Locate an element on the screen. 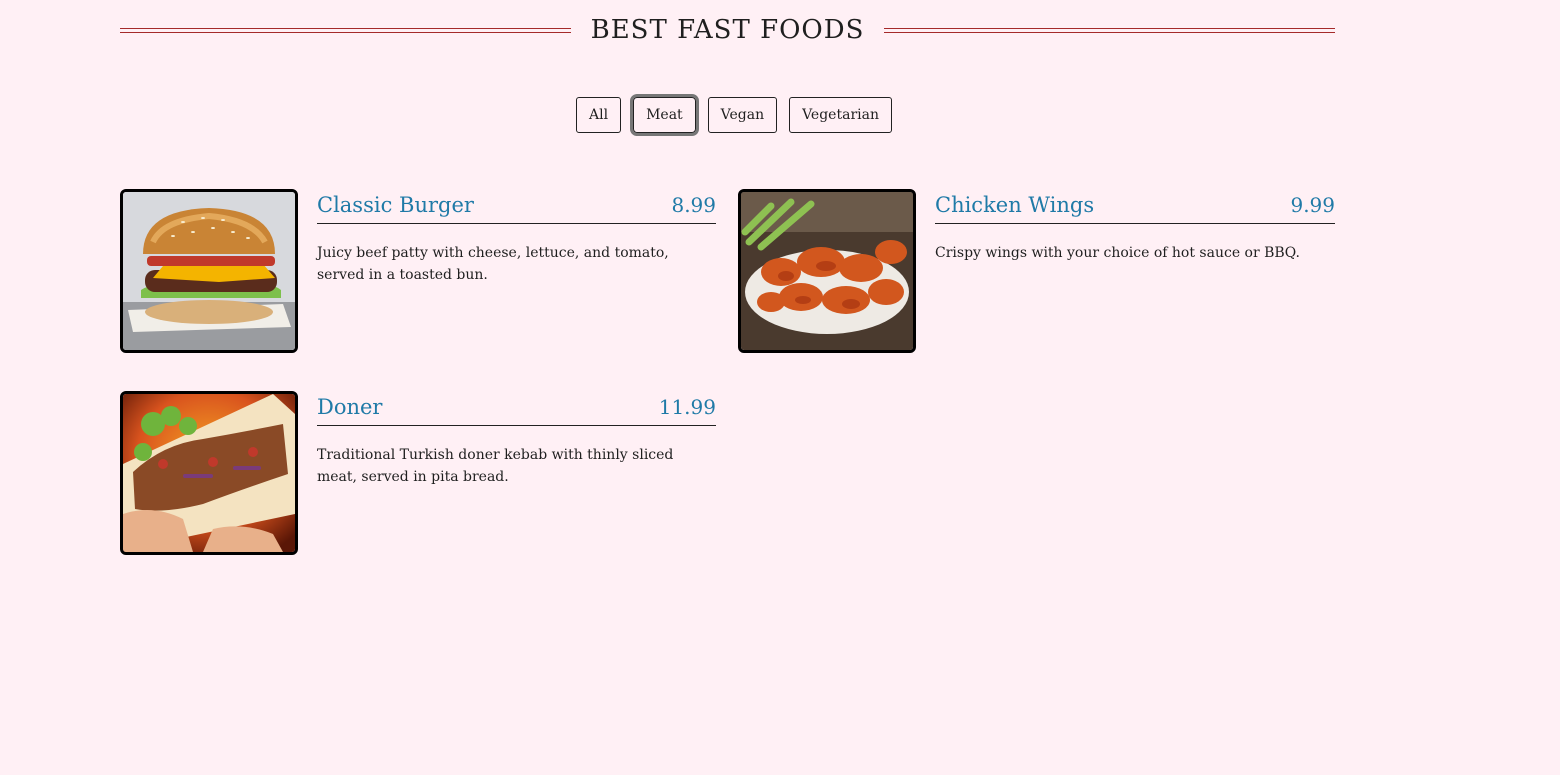  chicken-wings-photo is located at coordinates (827, 271).